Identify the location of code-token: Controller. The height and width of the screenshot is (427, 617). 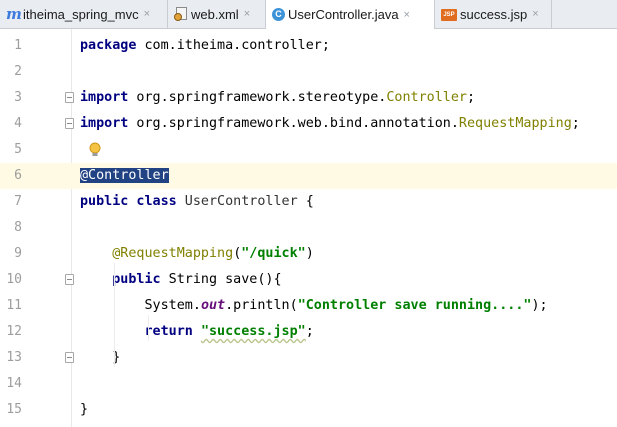
(426, 97).